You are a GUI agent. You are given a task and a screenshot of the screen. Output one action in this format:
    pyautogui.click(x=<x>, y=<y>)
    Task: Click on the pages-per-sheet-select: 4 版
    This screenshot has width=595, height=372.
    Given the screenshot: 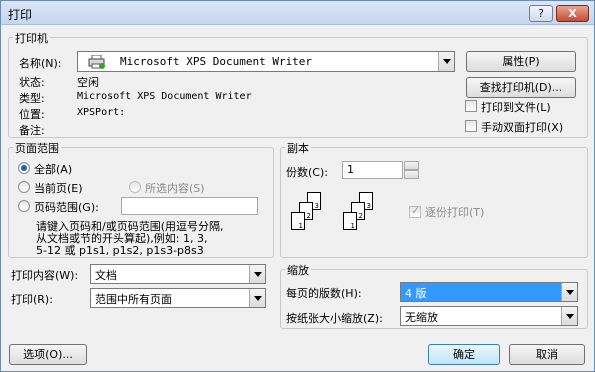 What is the action you would take?
    pyautogui.click(x=489, y=292)
    